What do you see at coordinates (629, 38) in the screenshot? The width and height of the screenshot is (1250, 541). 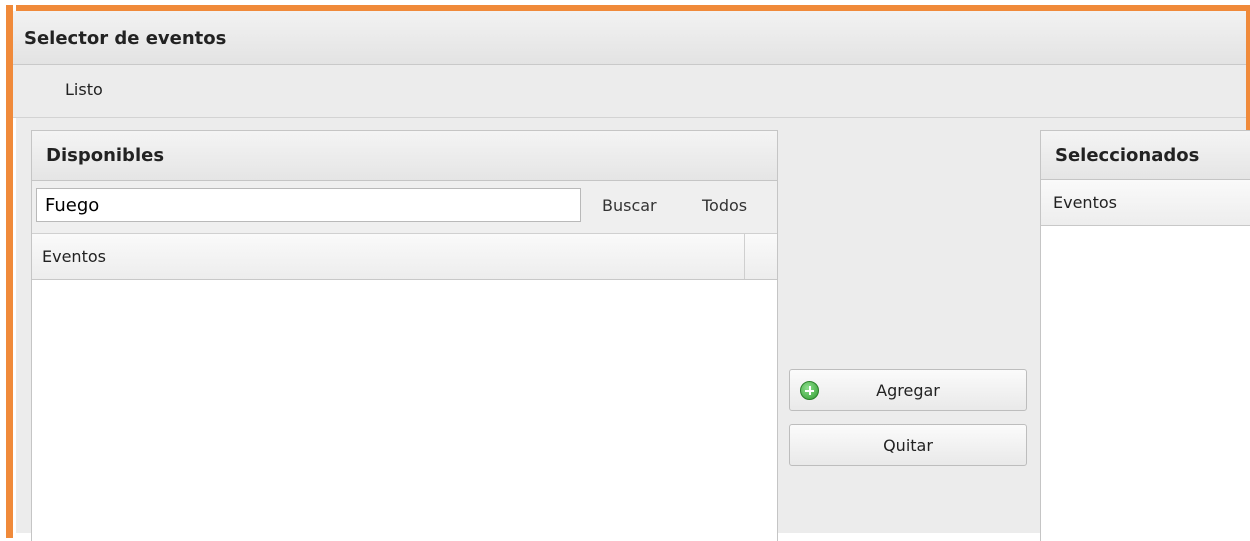 I see `window-title-bar: Selector de eventos` at bounding box center [629, 38].